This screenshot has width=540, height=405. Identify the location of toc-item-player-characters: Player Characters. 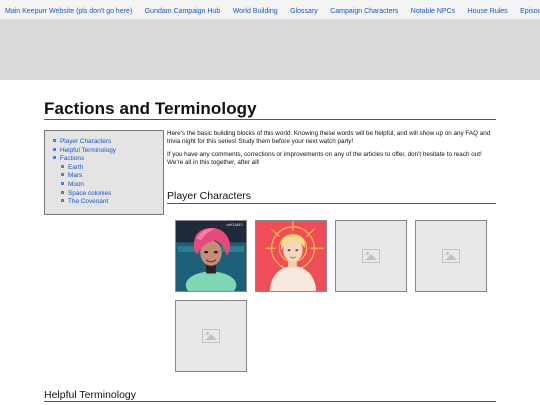
(108, 142).